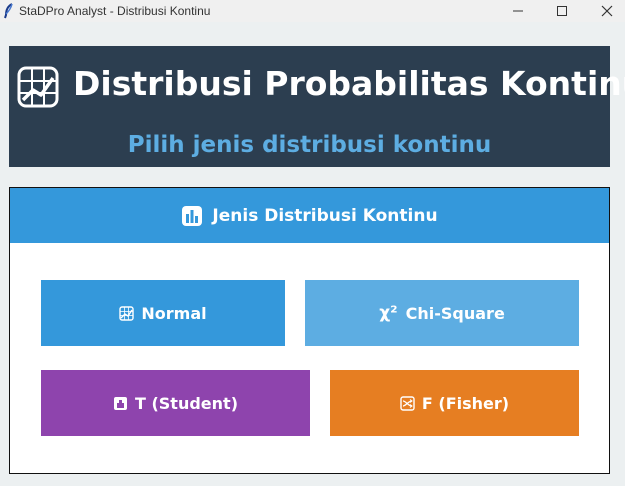 Image resolution: width=625 pixels, height=486 pixels. What do you see at coordinates (115, 11) in the screenshot?
I see `window-title: StaDPro Analyst - Distribusi Kontinu` at bounding box center [115, 11].